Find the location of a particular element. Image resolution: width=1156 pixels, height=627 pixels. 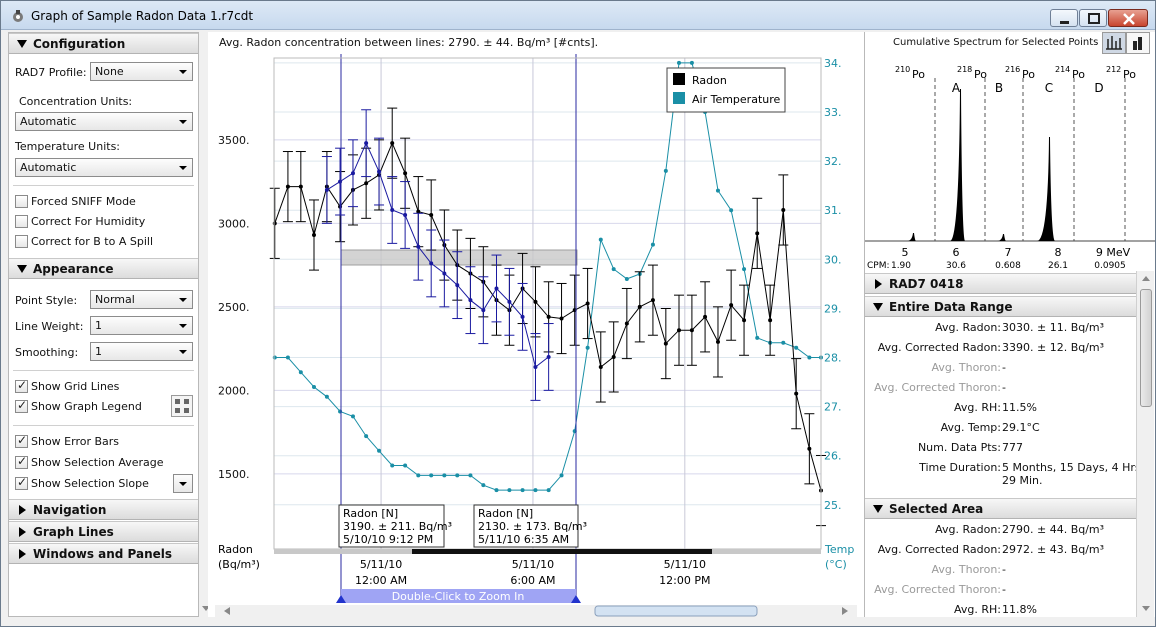

smoothing-value: 1 is located at coordinates (98, 351).